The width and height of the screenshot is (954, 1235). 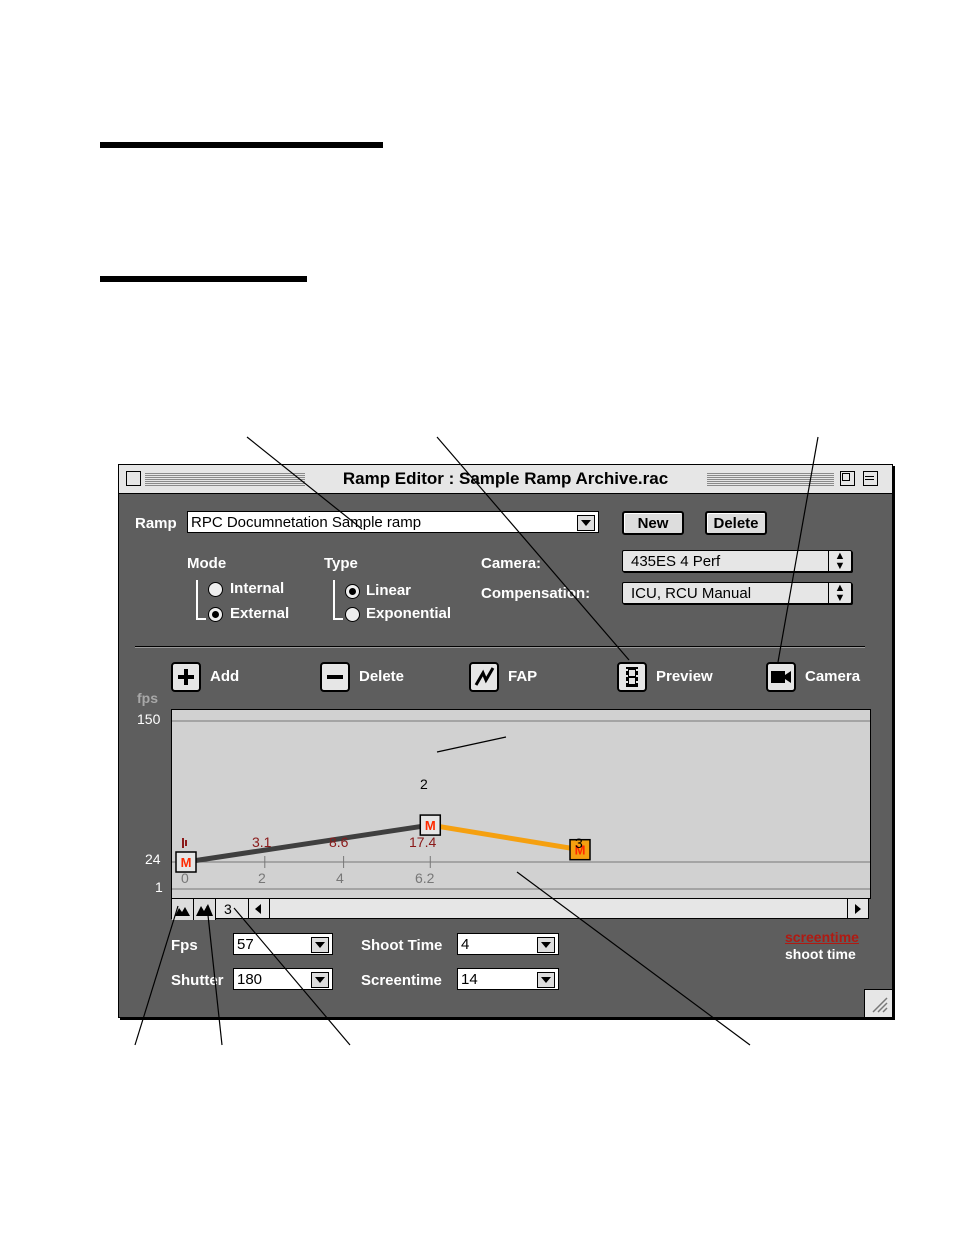 I want to click on callout-ramp, so click(x=304, y=483).